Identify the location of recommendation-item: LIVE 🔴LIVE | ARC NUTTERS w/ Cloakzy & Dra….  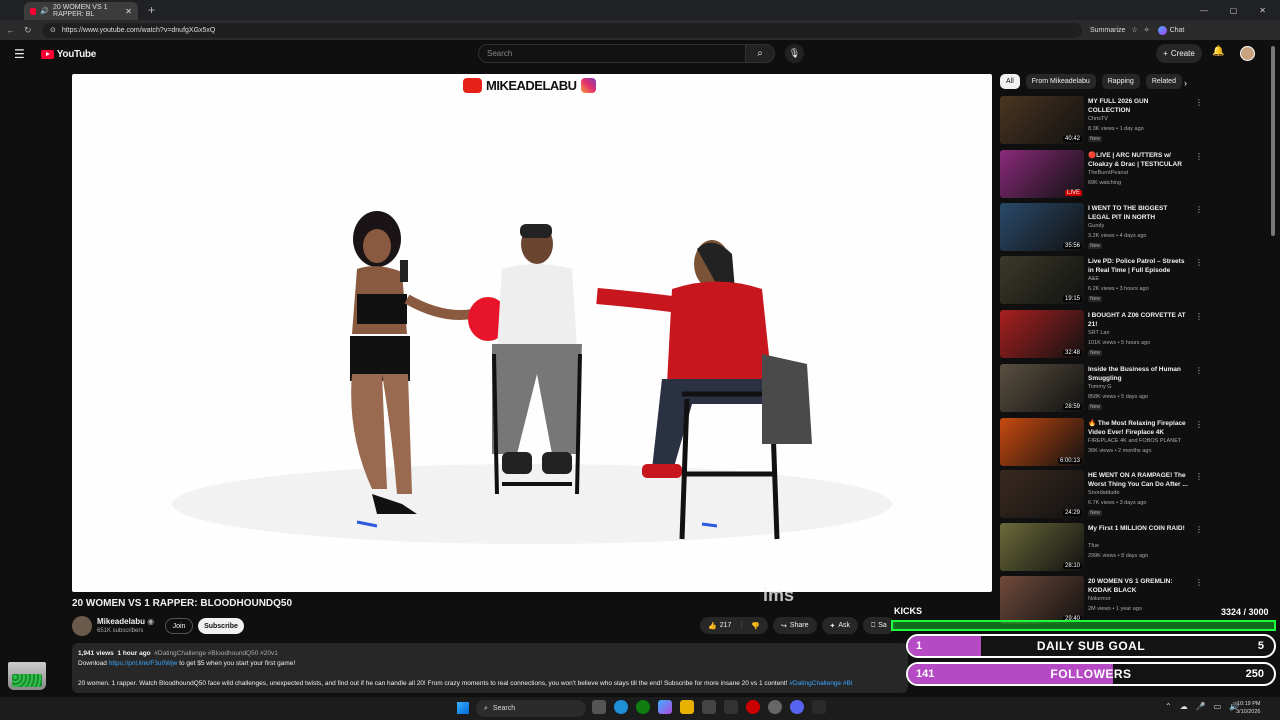
(1101, 176).